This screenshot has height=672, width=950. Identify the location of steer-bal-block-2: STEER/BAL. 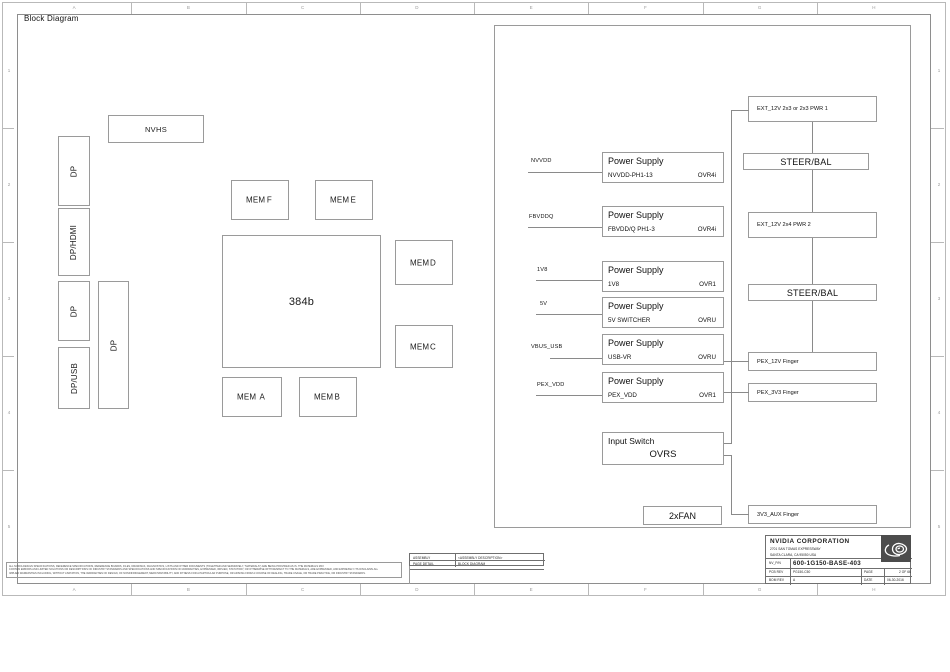
(812, 292).